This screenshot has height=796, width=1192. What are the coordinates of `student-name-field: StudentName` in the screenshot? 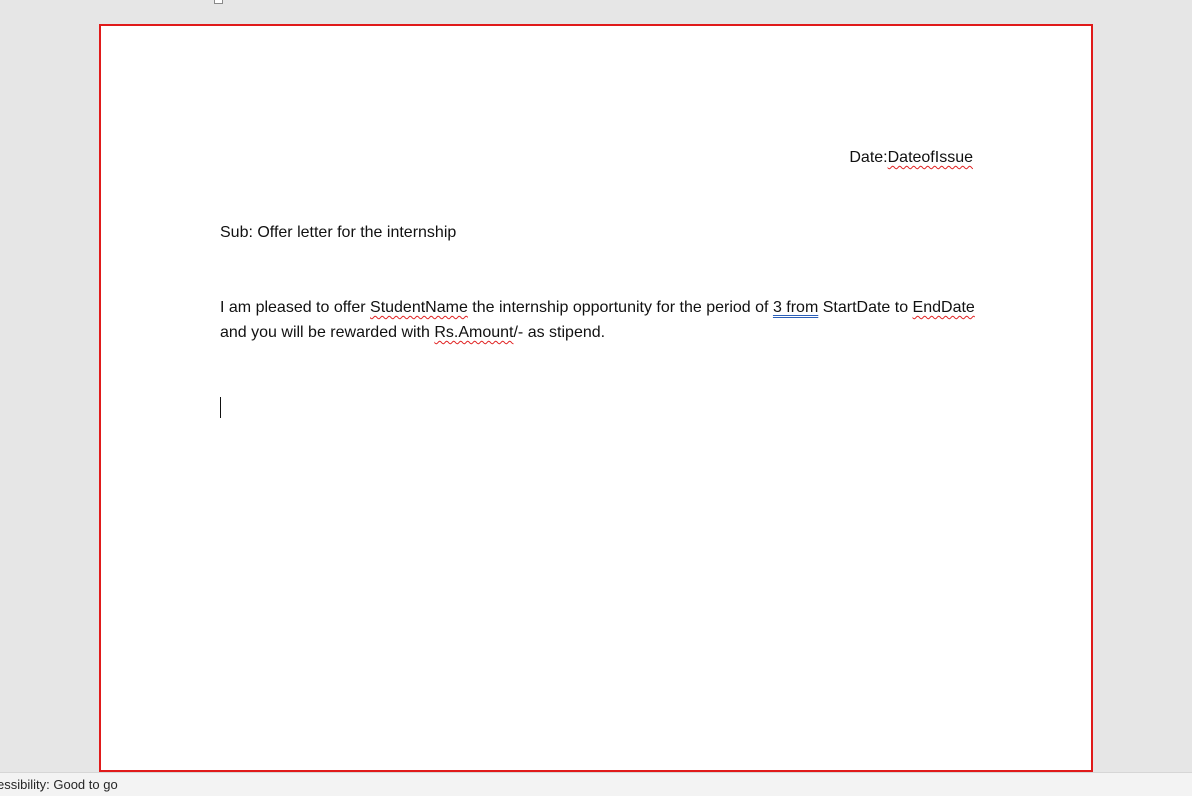 It's located at (419, 307).